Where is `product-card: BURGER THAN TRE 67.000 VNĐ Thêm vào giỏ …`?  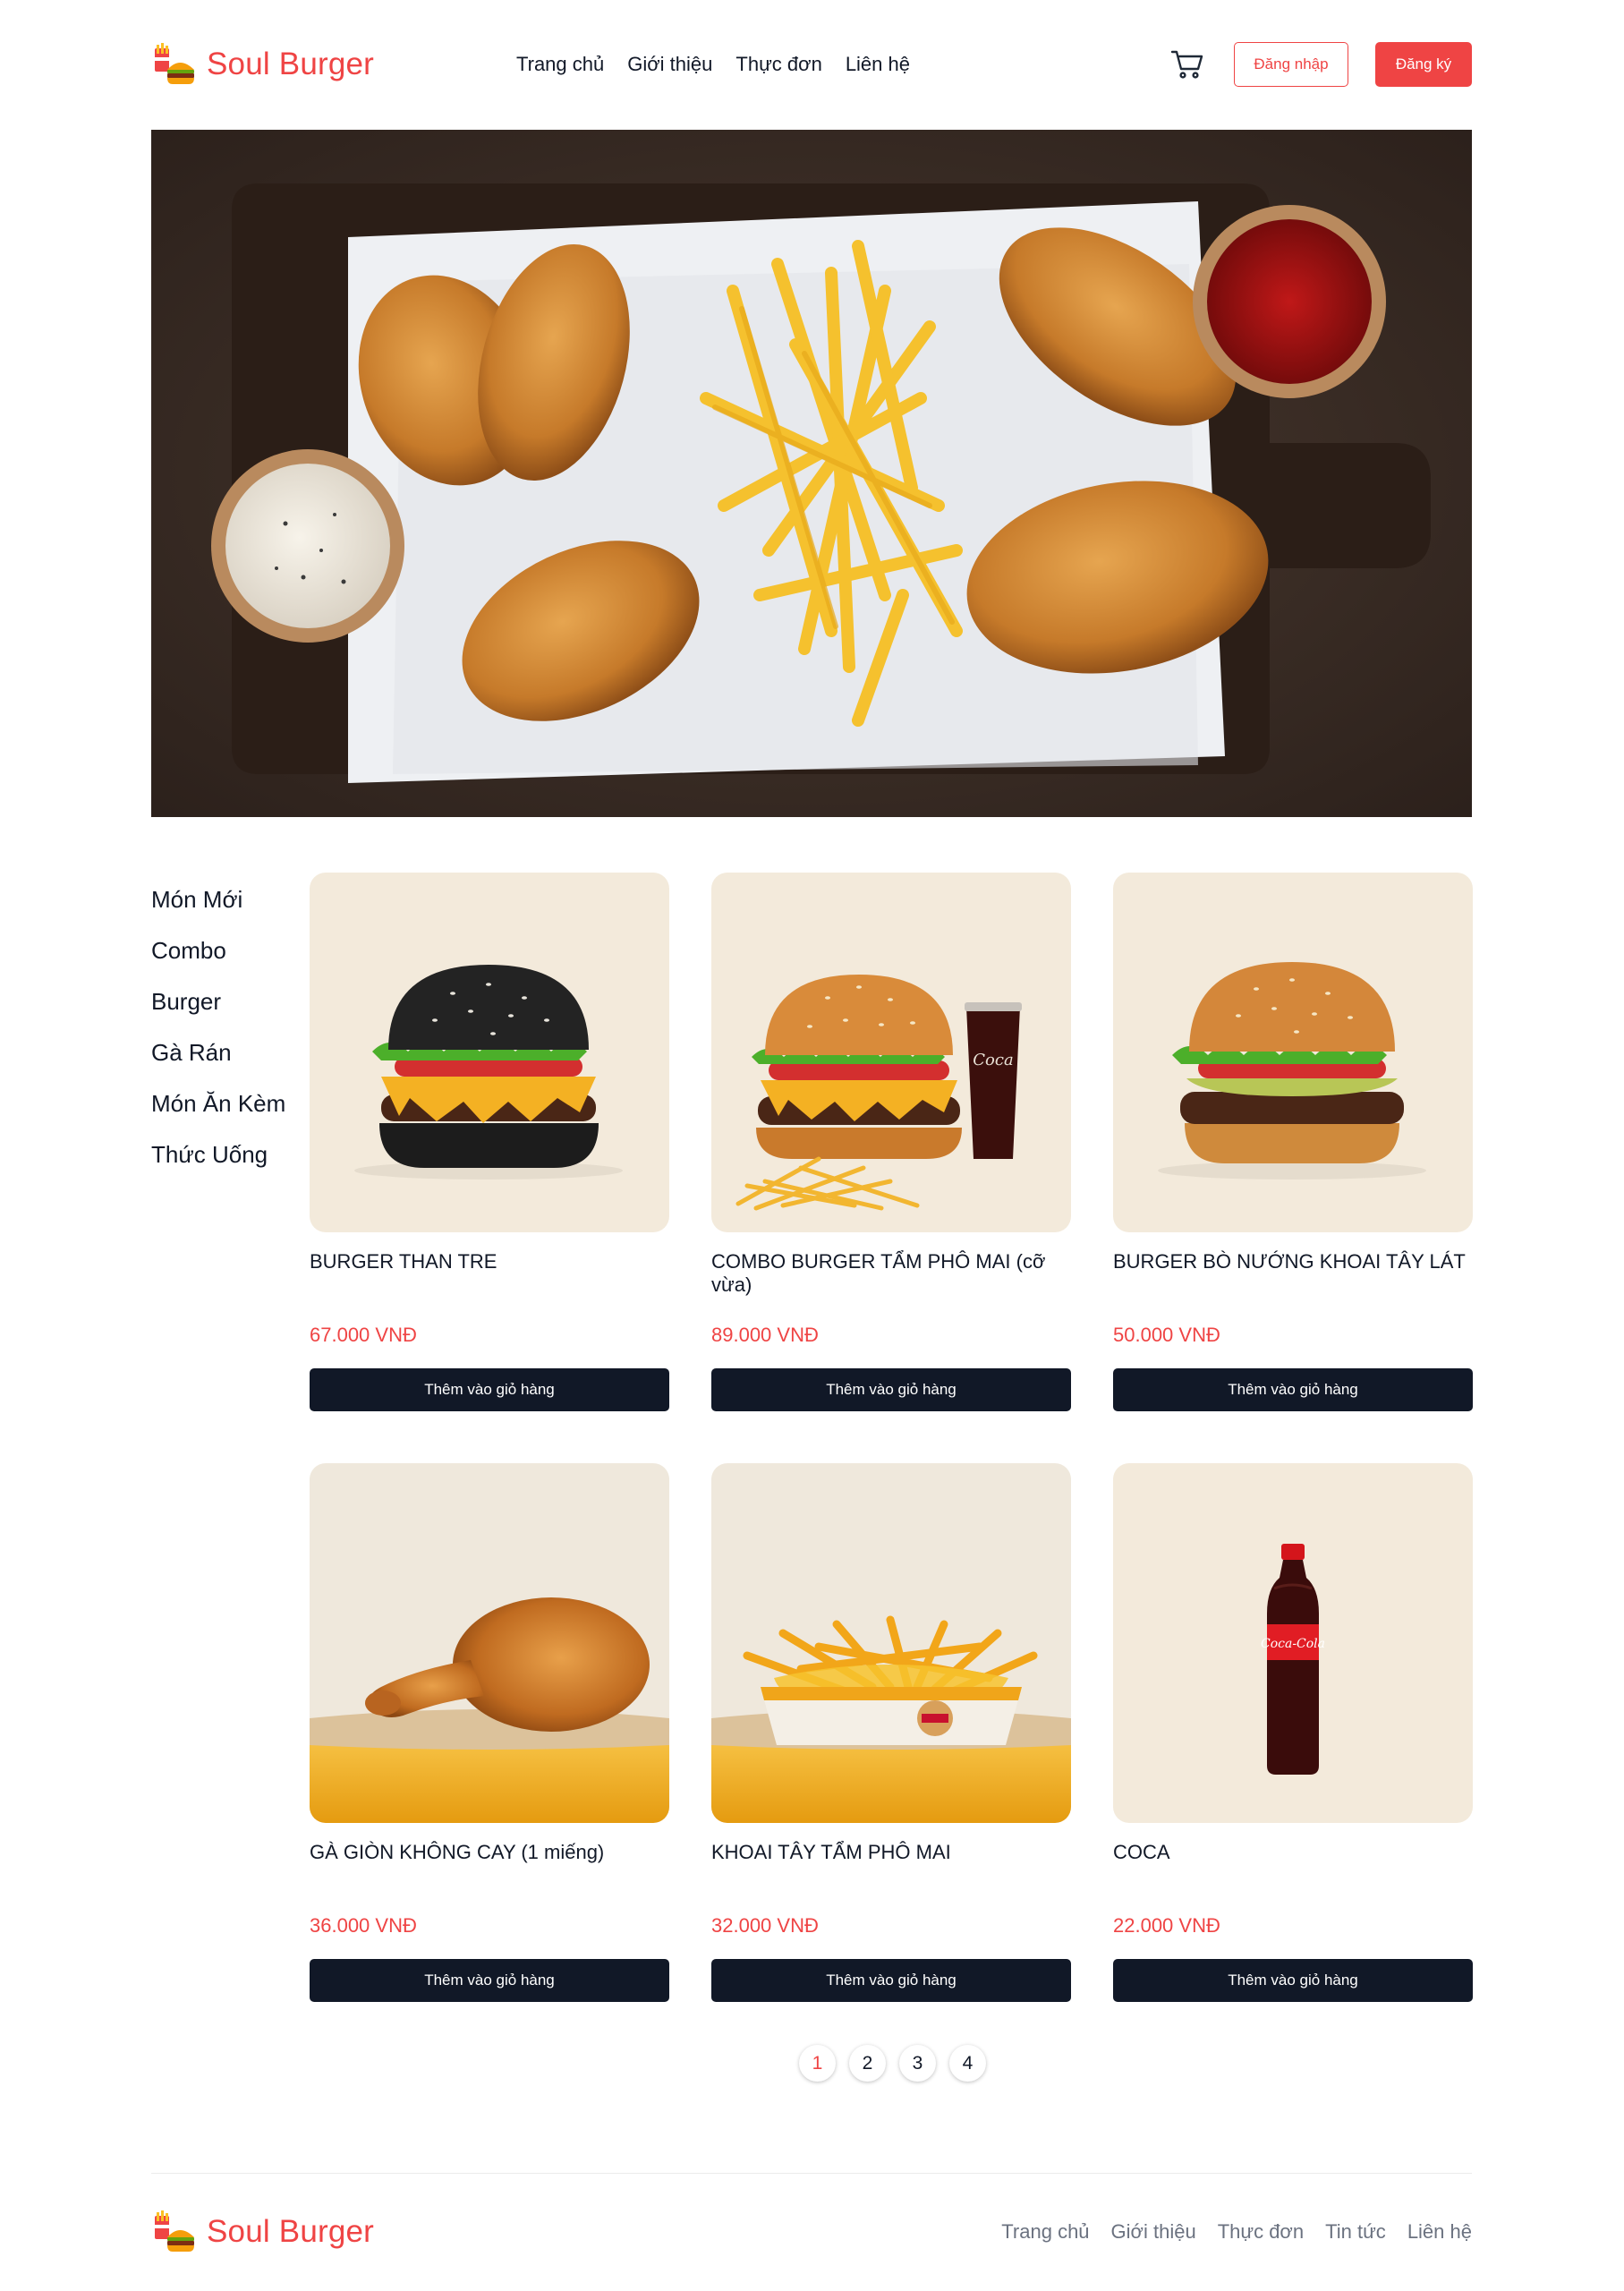 product-card: BURGER THAN TRE 67.000 VNĐ Thêm vào giỏ … is located at coordinates (489, 1142).